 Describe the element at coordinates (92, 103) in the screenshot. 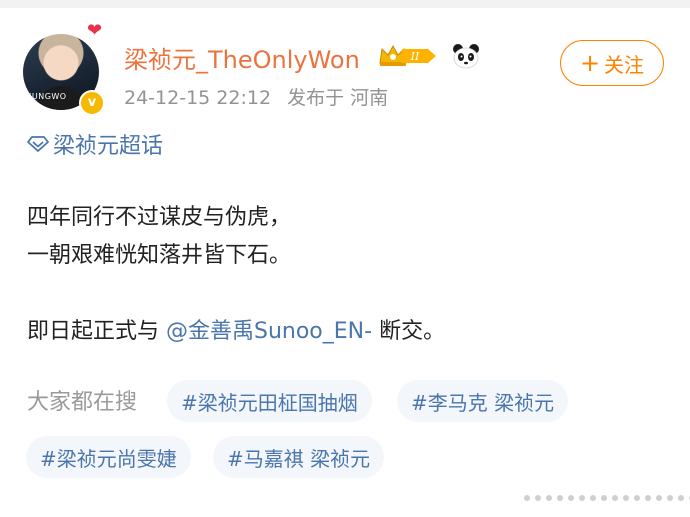

I see `verified-icon: v` at that location.